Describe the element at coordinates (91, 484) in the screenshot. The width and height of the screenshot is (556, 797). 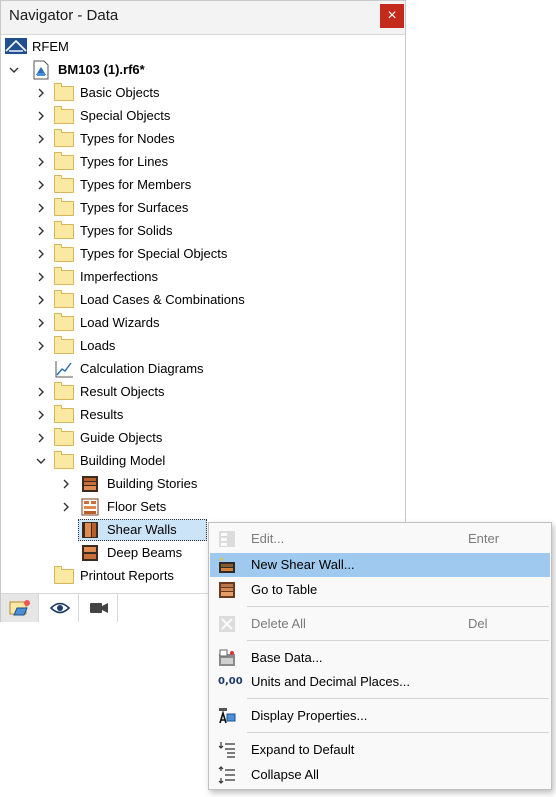
I see `building-stories-icon` at that location.